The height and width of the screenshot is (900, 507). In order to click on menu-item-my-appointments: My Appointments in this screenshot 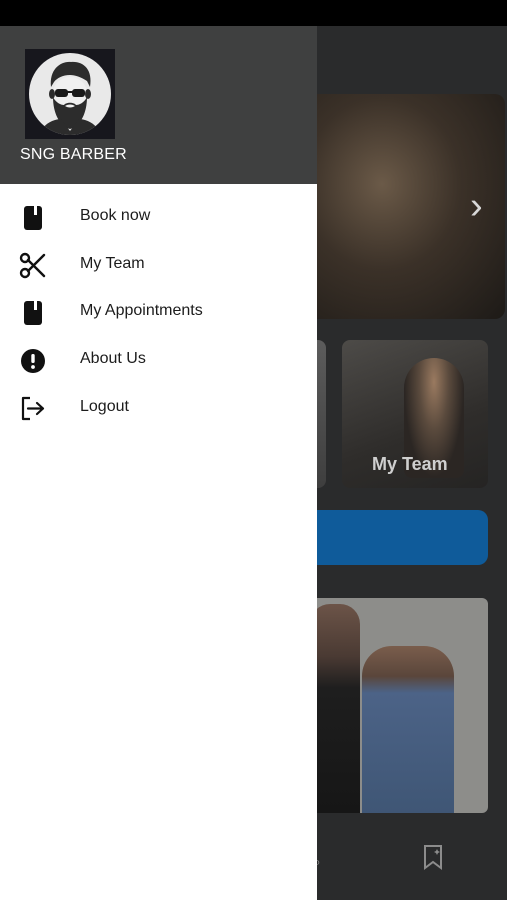, I will do `click(158, 313)`.